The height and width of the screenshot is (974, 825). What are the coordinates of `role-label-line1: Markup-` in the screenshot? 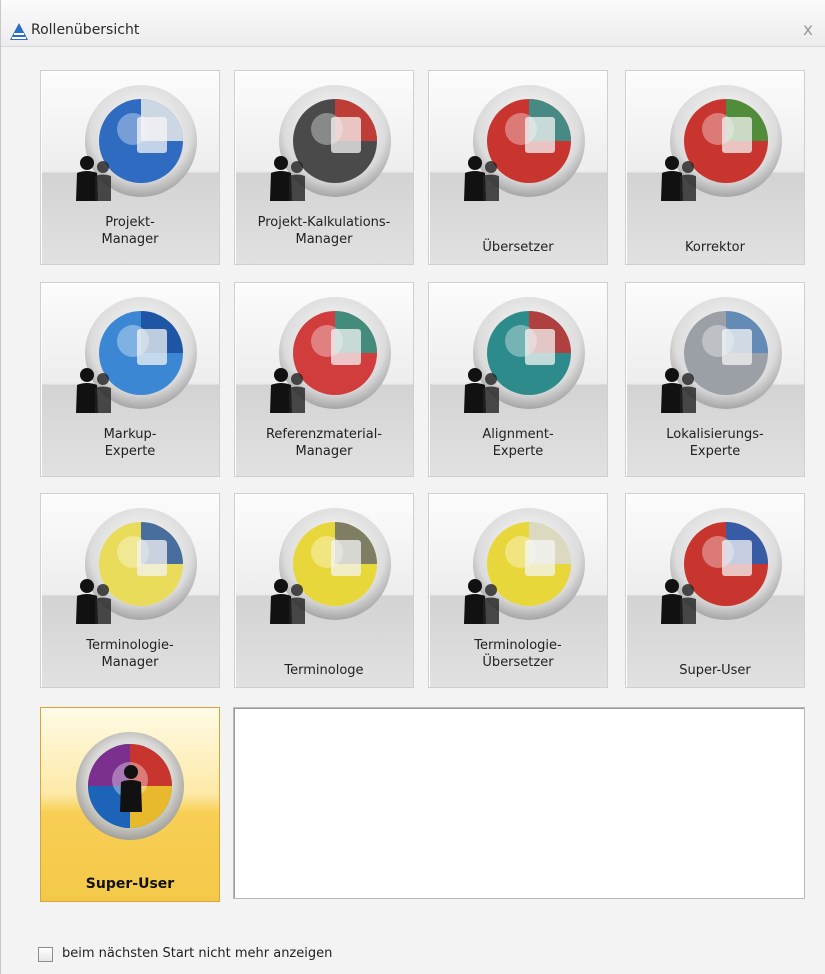 It's located at (130, 434).